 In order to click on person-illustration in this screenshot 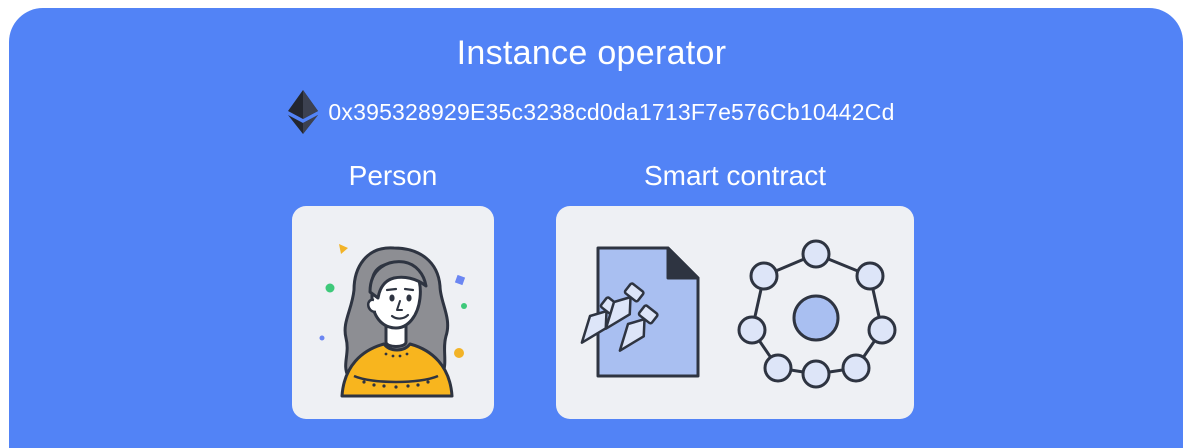, I will do `click(393, 321)`.